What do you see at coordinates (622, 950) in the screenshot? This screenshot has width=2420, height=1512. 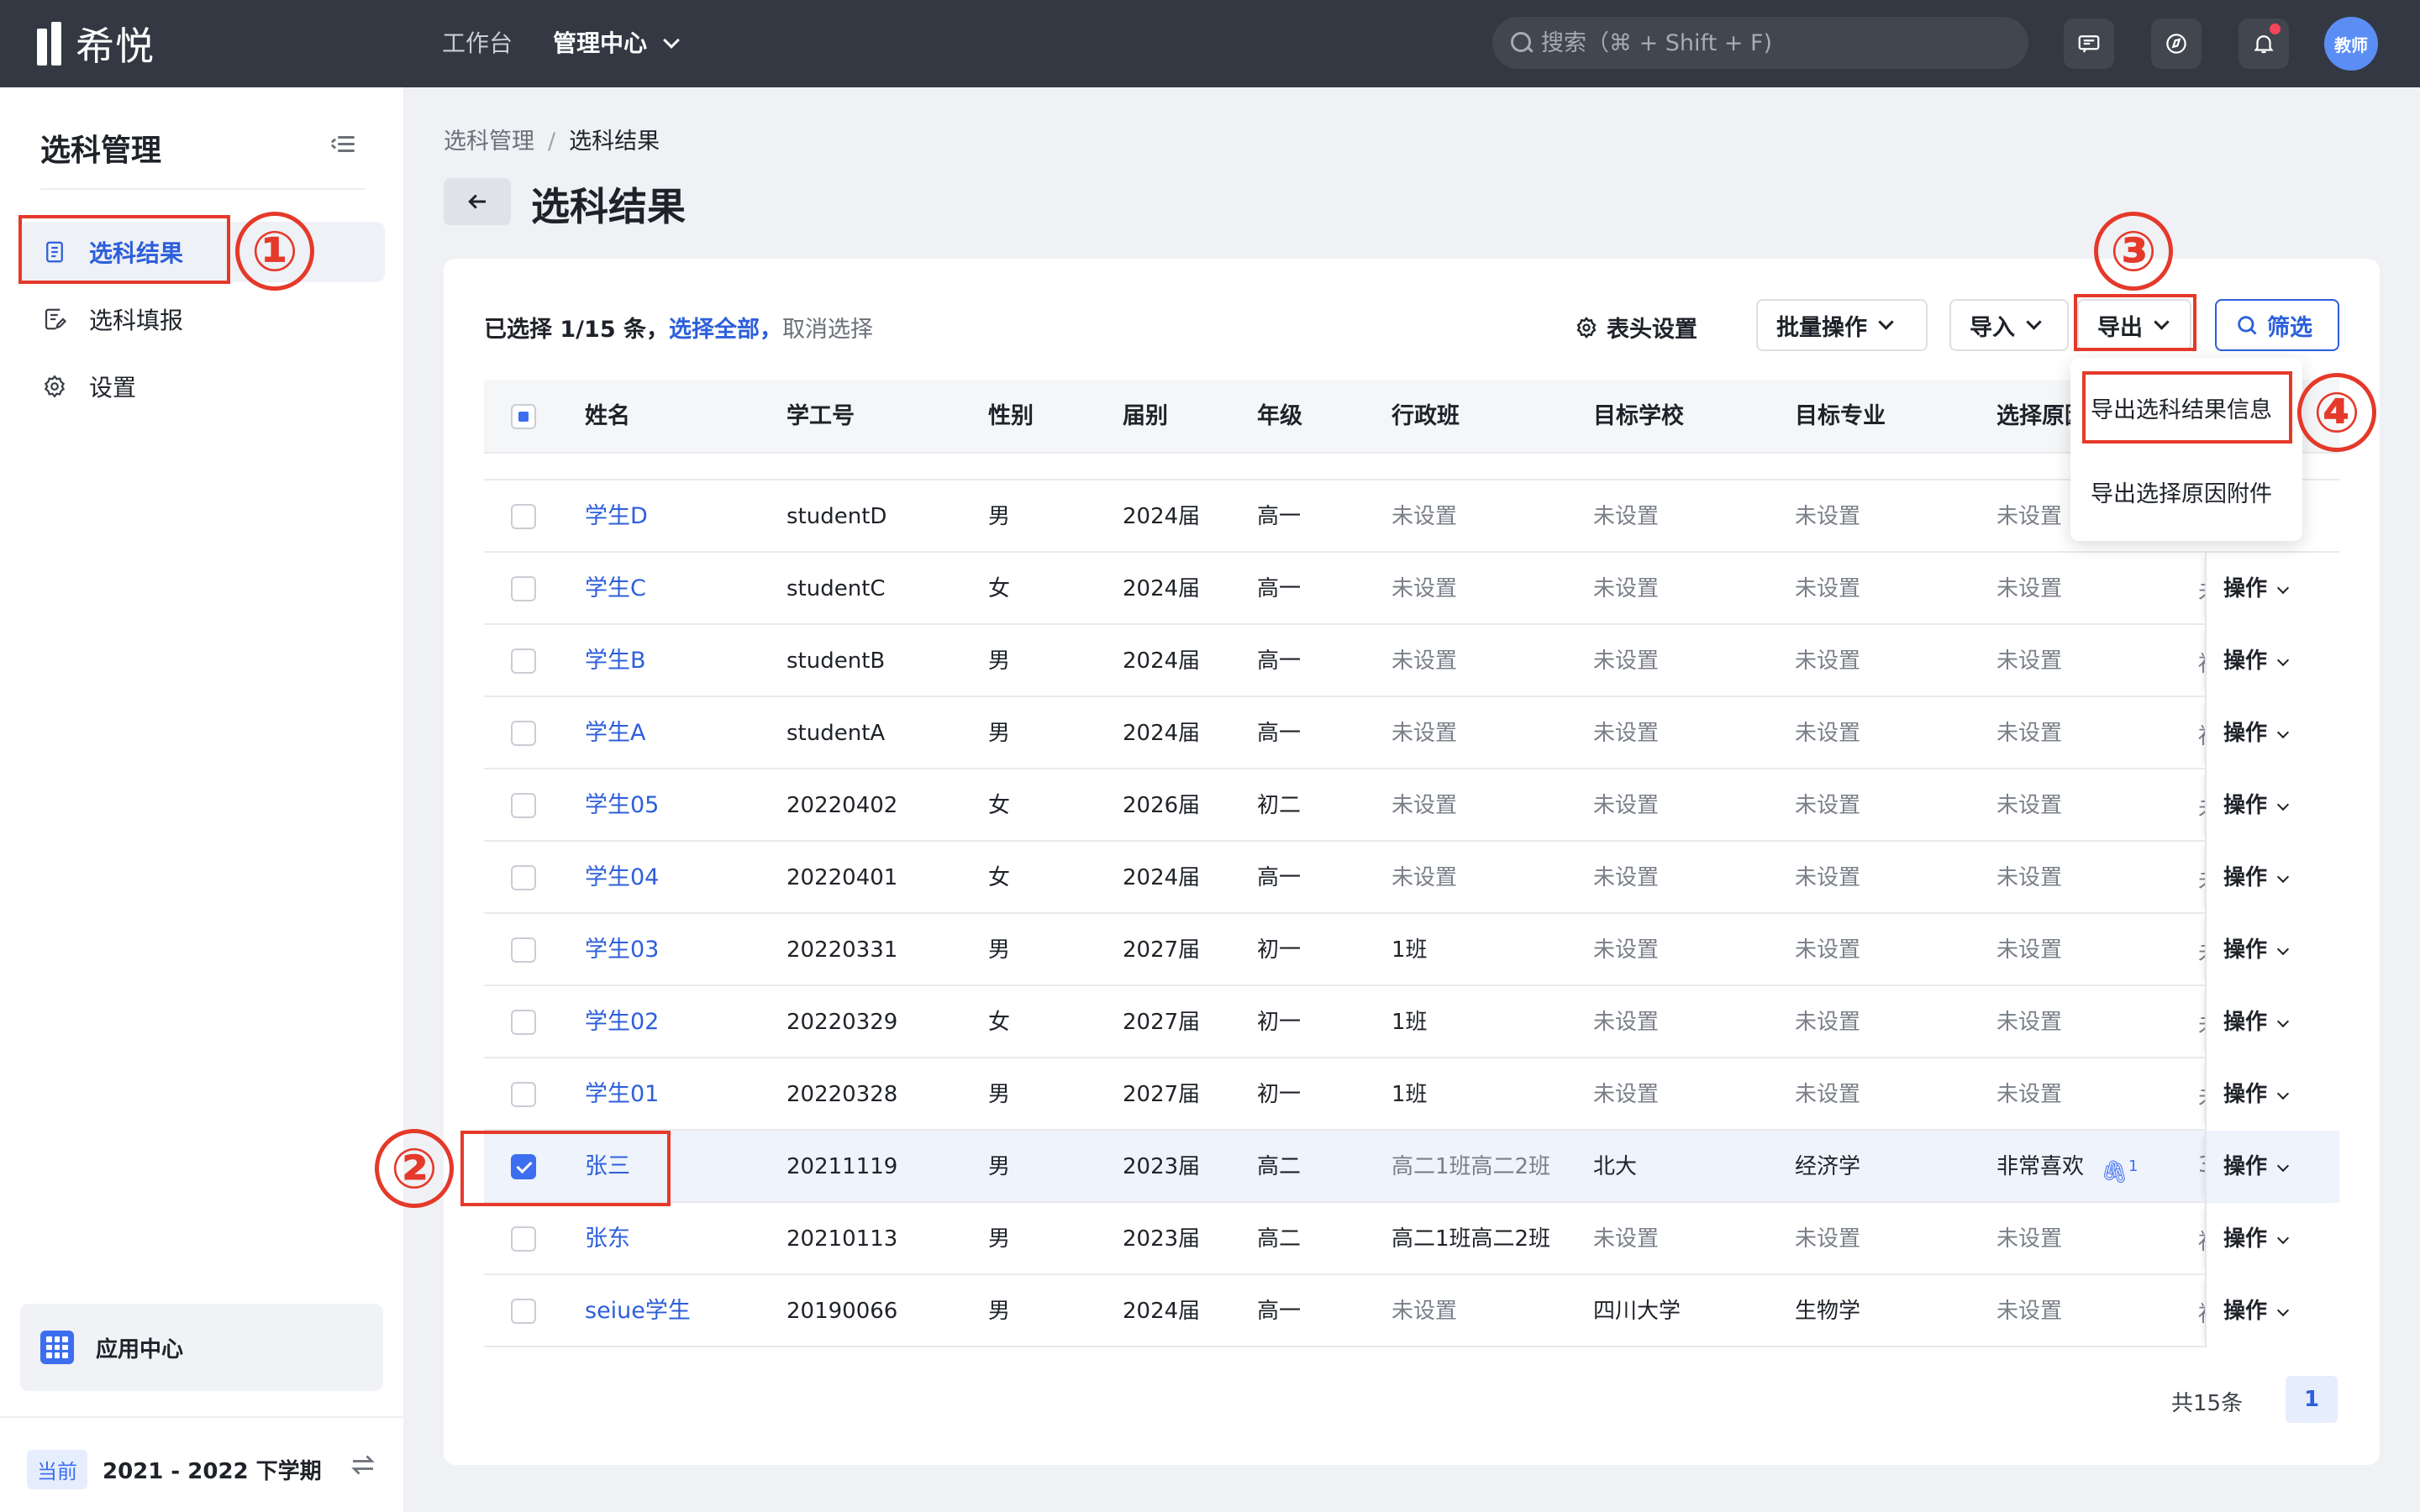 I see `cell-name: 学生03` at bounding box center [622, 950].